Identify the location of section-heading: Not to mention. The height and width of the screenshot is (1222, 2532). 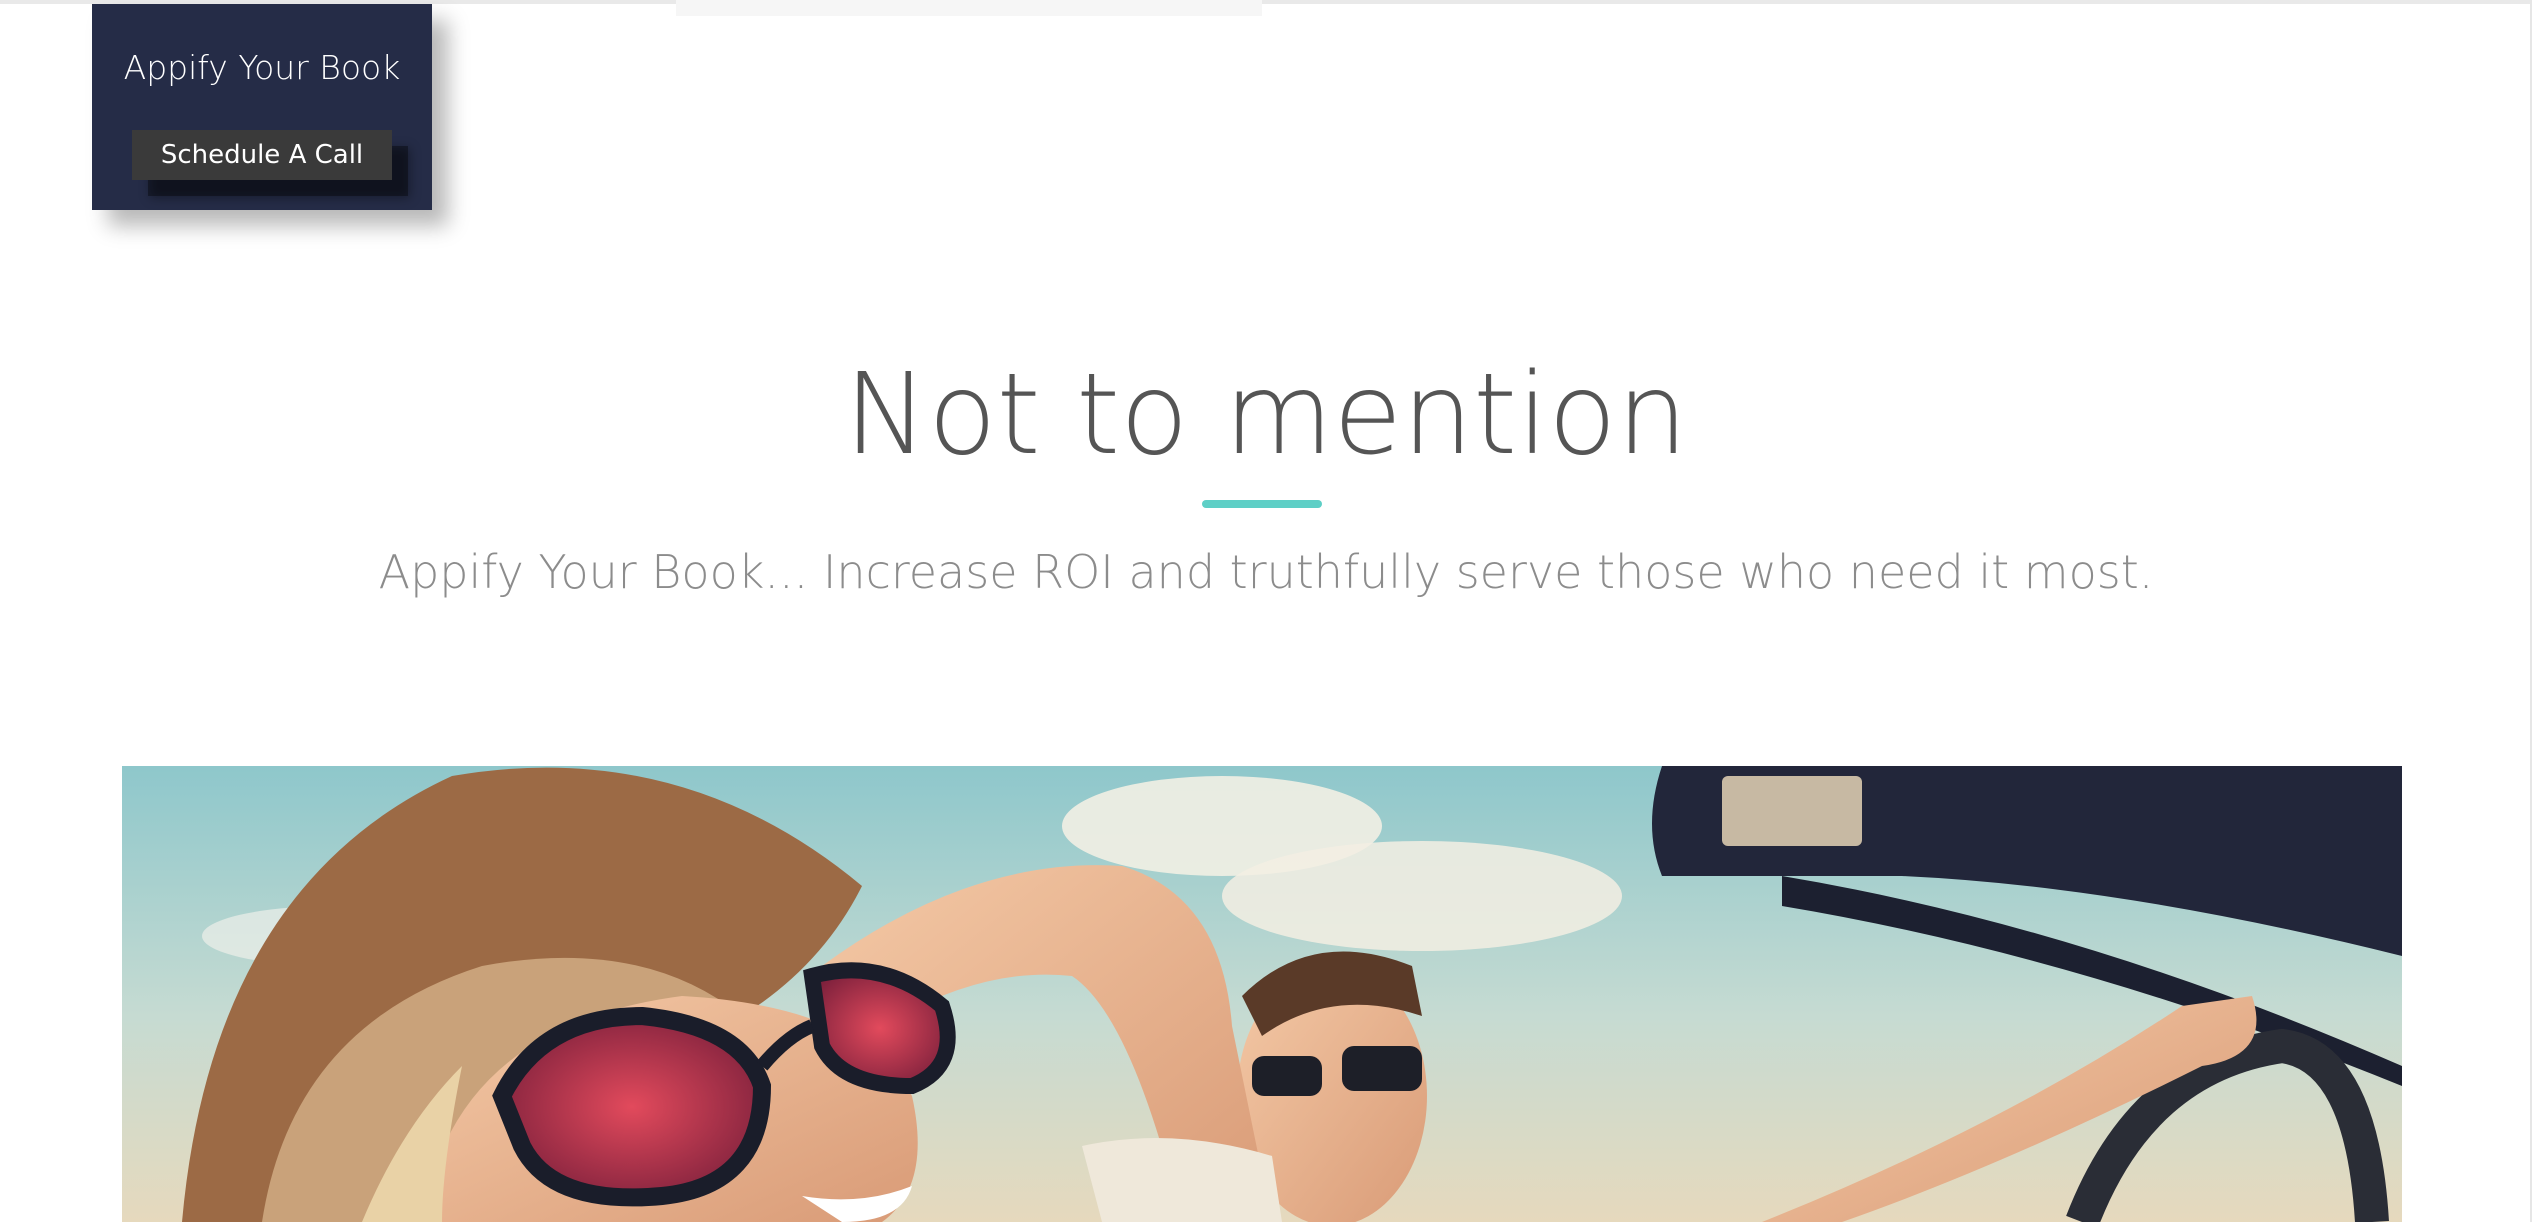
(1266, 415).